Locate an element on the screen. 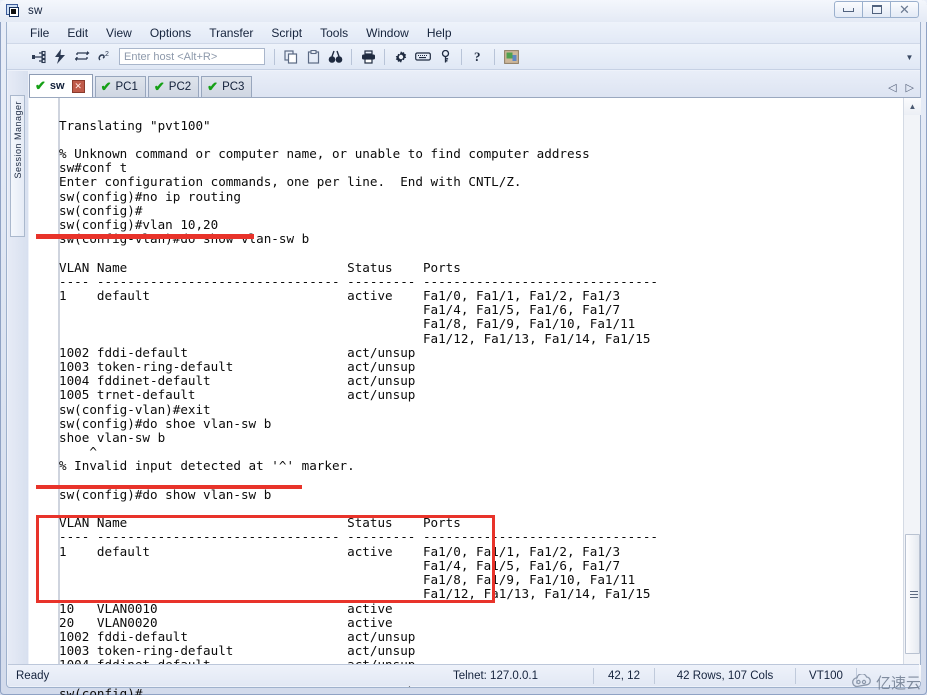 Image resolution: width=927 pixels, height=695 pixels. new-session-icon is located at coordinates (38, 57).